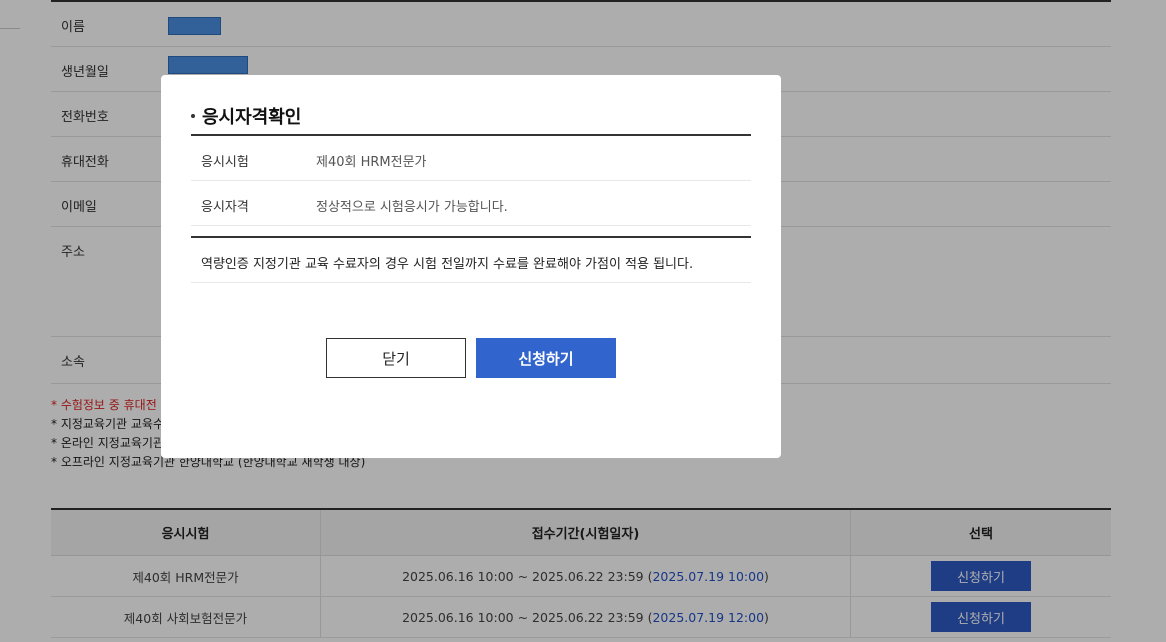 This screenshot has height=642, width=1166. Describe the element at coordinates (546, 358) in the screenshot. I see `apply-button: 신청하기` at that location.